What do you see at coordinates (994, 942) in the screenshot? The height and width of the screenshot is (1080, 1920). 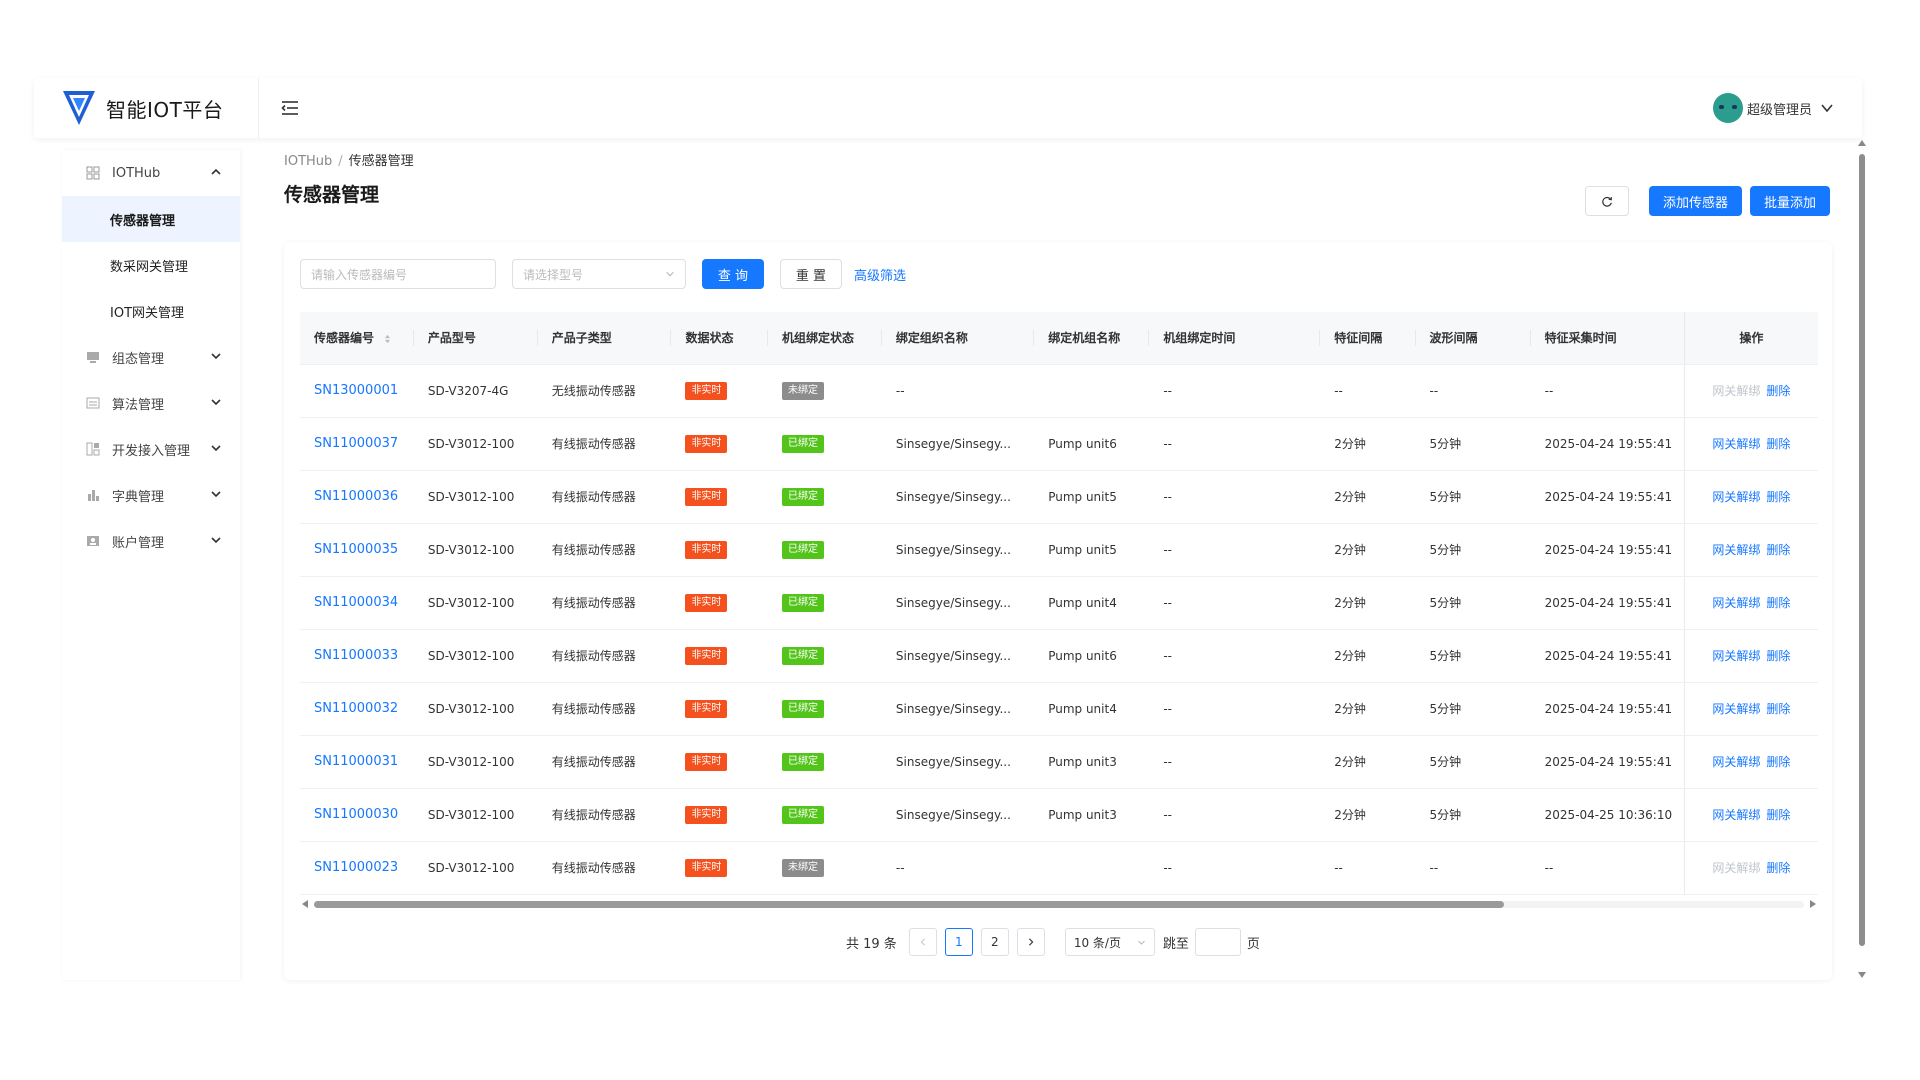 I see `page-button-2: 2` at bounding box center [994, 942].